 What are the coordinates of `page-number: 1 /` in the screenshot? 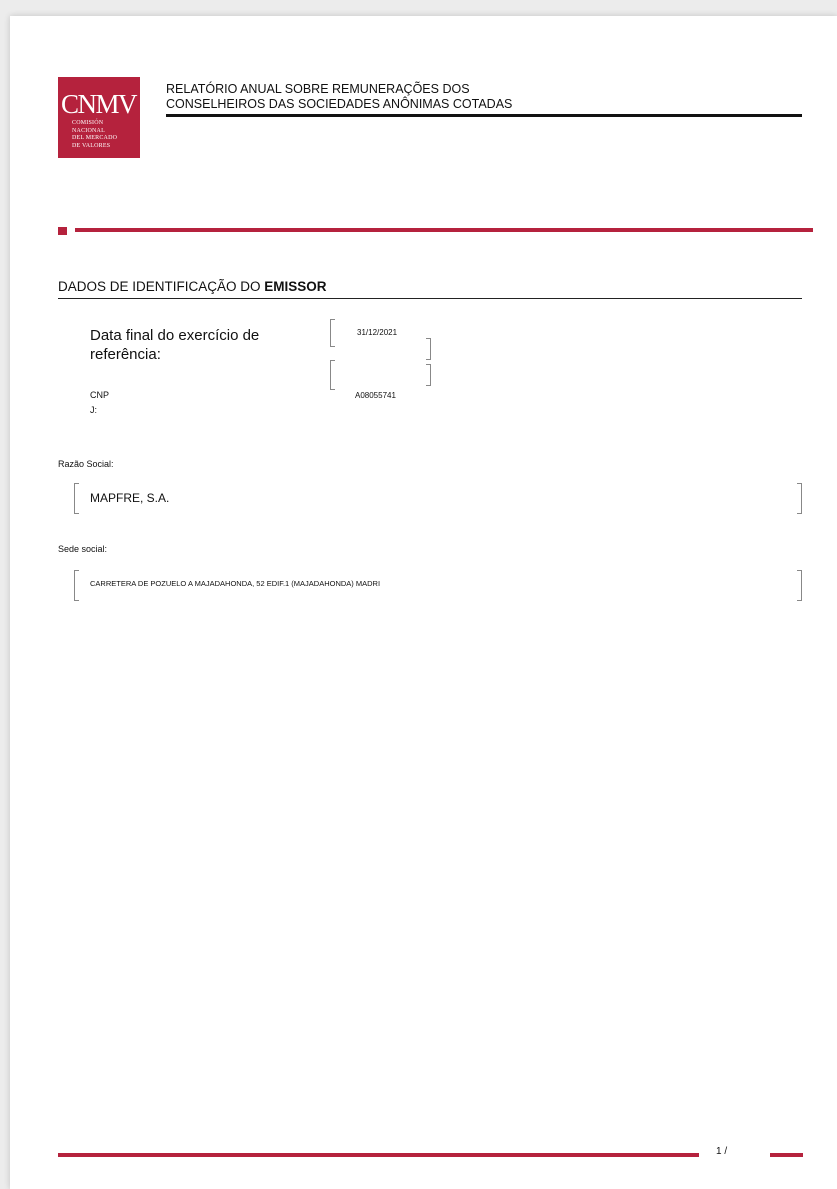 It's located at (722, 1151).